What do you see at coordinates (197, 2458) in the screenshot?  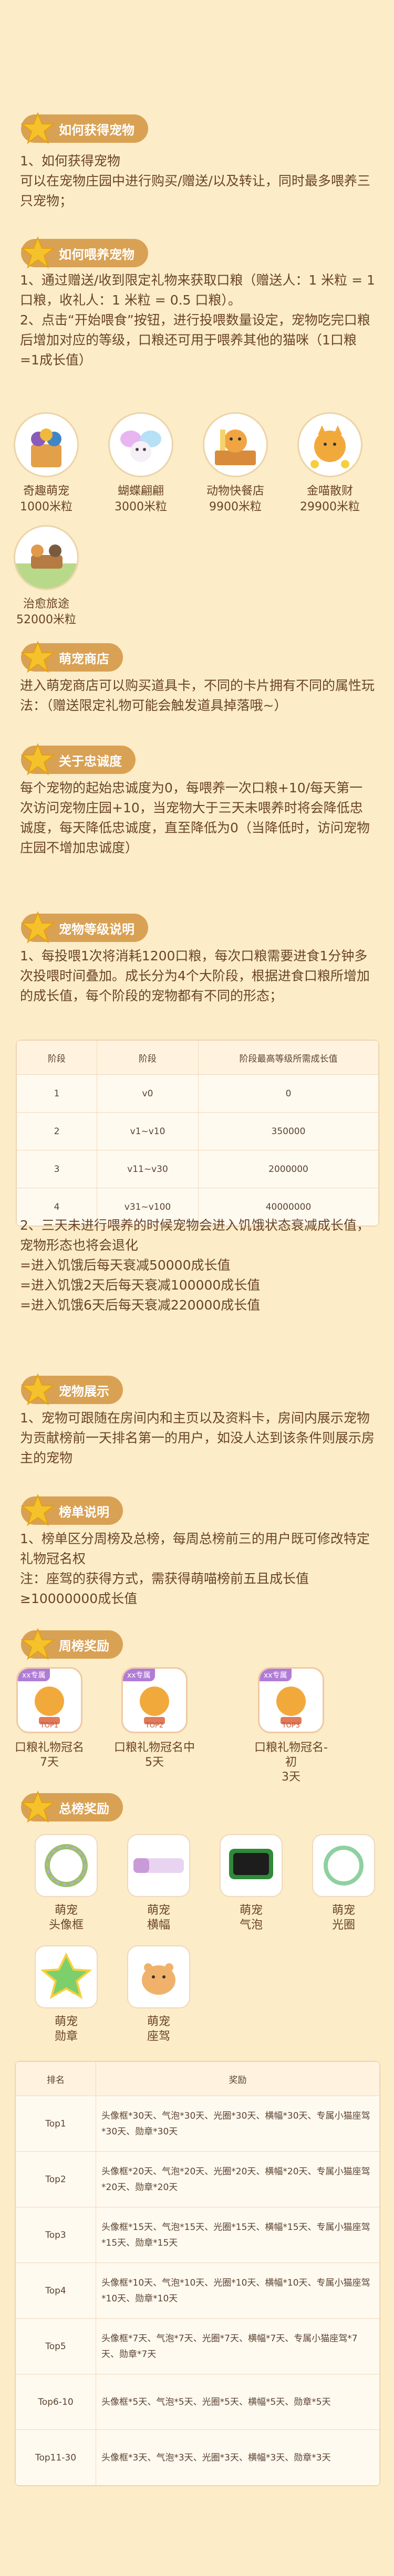 I see `table-row: Top11-30 头像框*3天、气泡*3天、光圈*3天、横幅*3天、勋章*3天` at bounding box center [197, 2458].